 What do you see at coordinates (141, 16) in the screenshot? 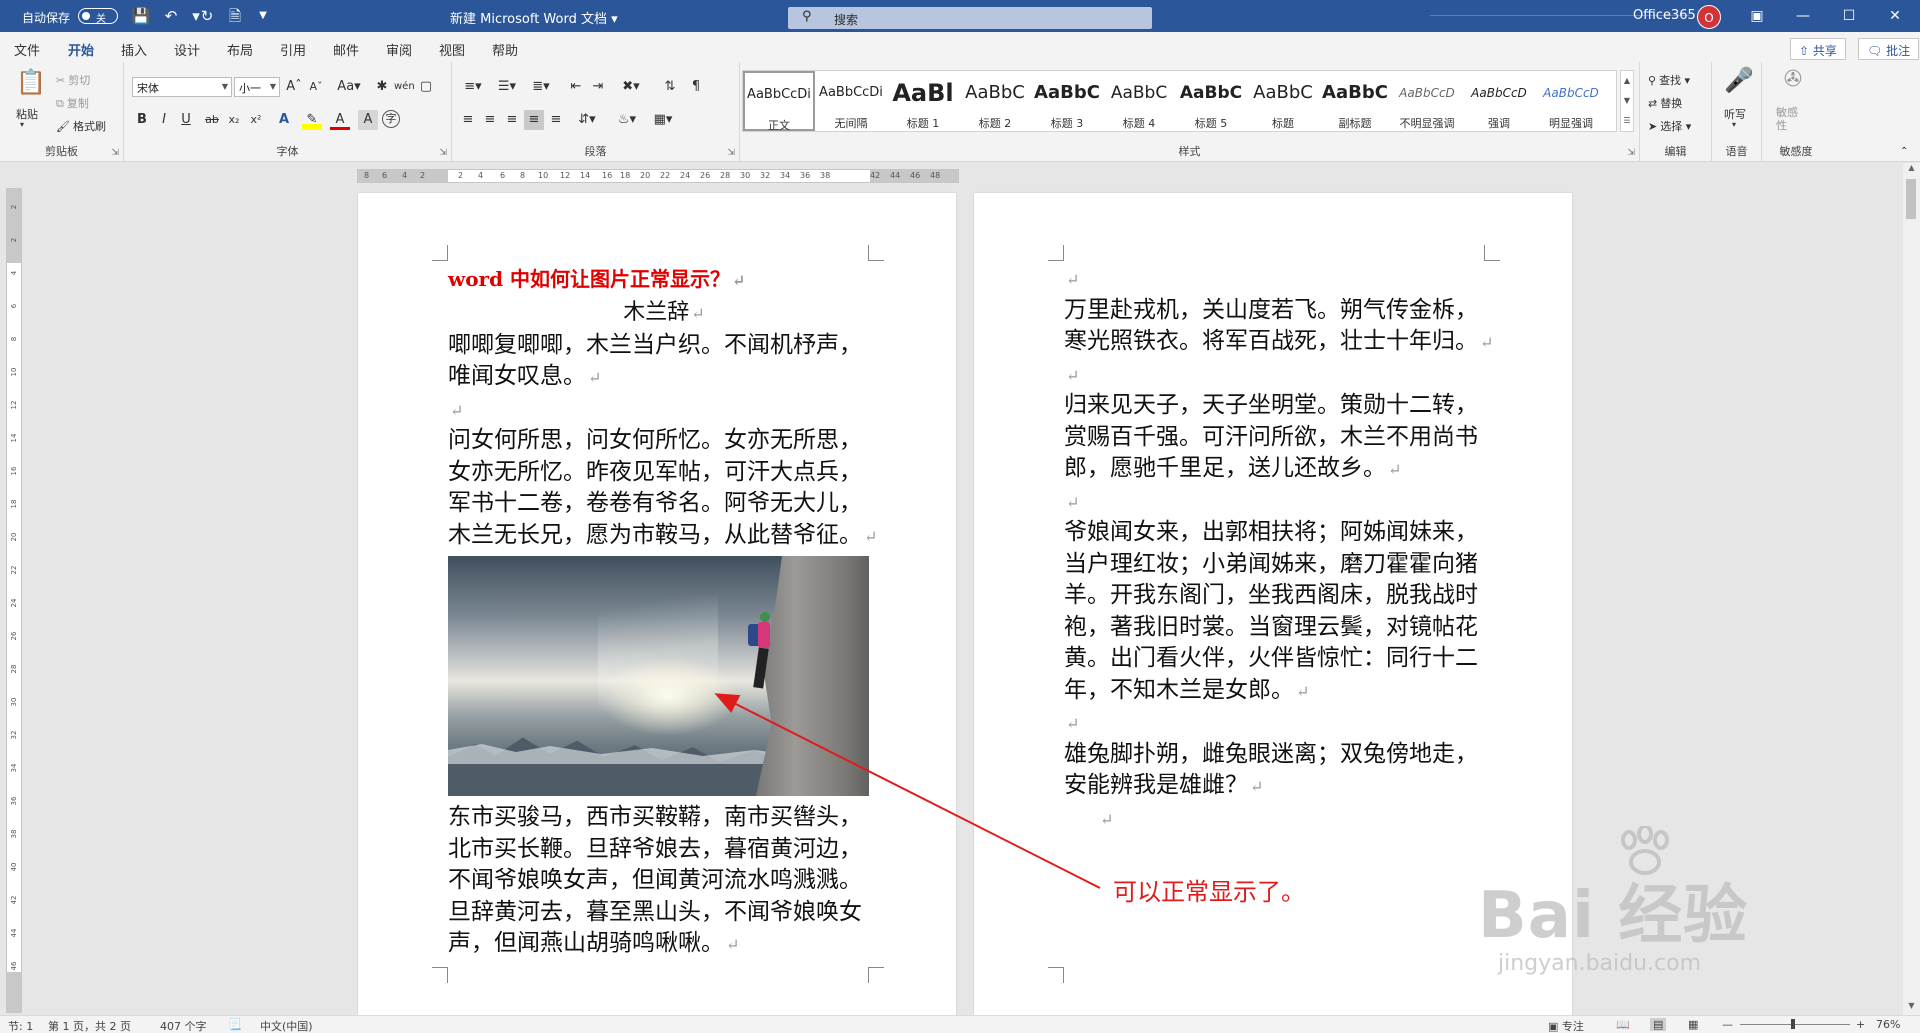
I see `save-icon: 💾` at bounding box center [141, 16].